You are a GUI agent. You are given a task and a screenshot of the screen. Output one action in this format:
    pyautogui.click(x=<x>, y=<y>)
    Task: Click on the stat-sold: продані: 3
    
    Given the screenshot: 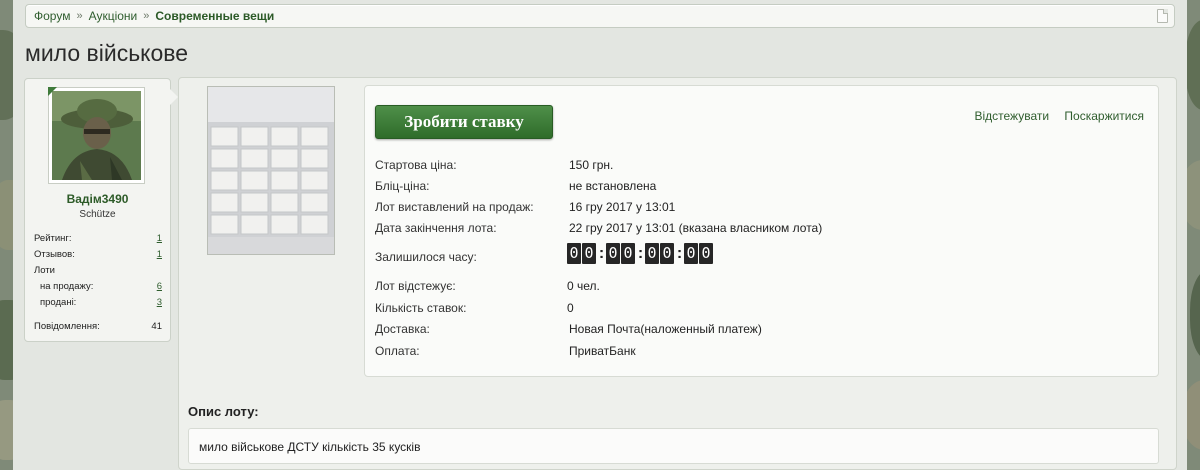 What is the action you would take?
    pyautogui.click(x=98, y=302)
    